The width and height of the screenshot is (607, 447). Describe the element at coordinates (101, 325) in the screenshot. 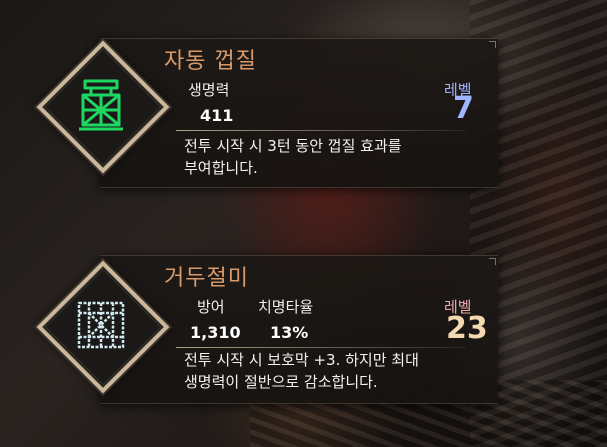

I see `cage-rune-icon` at that location.